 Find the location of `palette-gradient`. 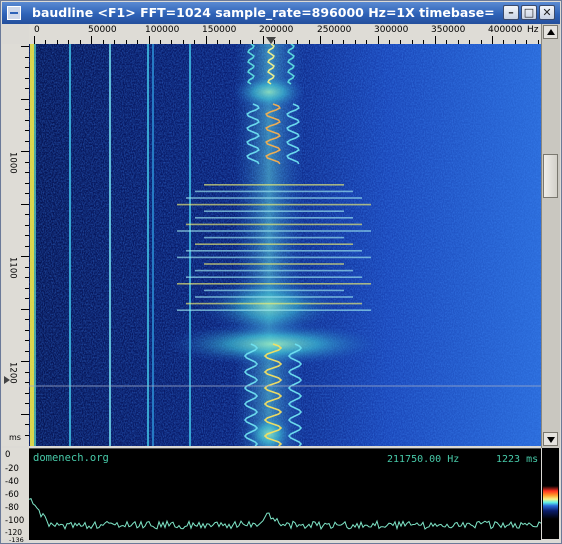

palette-gradient is located at coordinates (550, 502).